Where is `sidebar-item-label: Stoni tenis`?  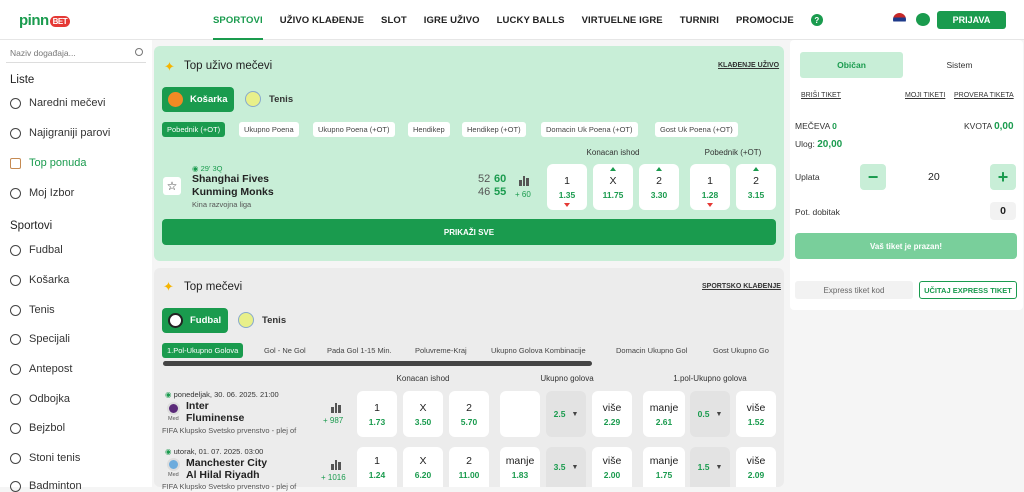 sidebar-item-label: Stoni tenis is located at coordinates (55, 458).